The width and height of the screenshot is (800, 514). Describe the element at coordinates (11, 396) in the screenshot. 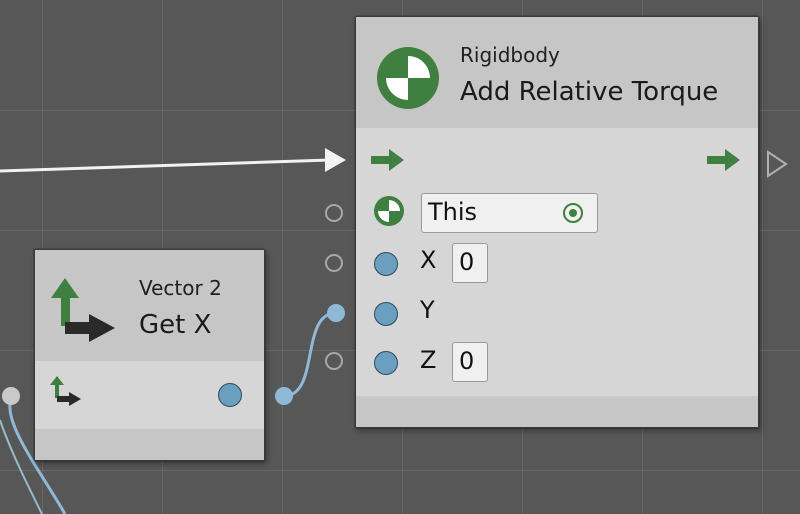

I see `incoming-wire-dot` at that location.